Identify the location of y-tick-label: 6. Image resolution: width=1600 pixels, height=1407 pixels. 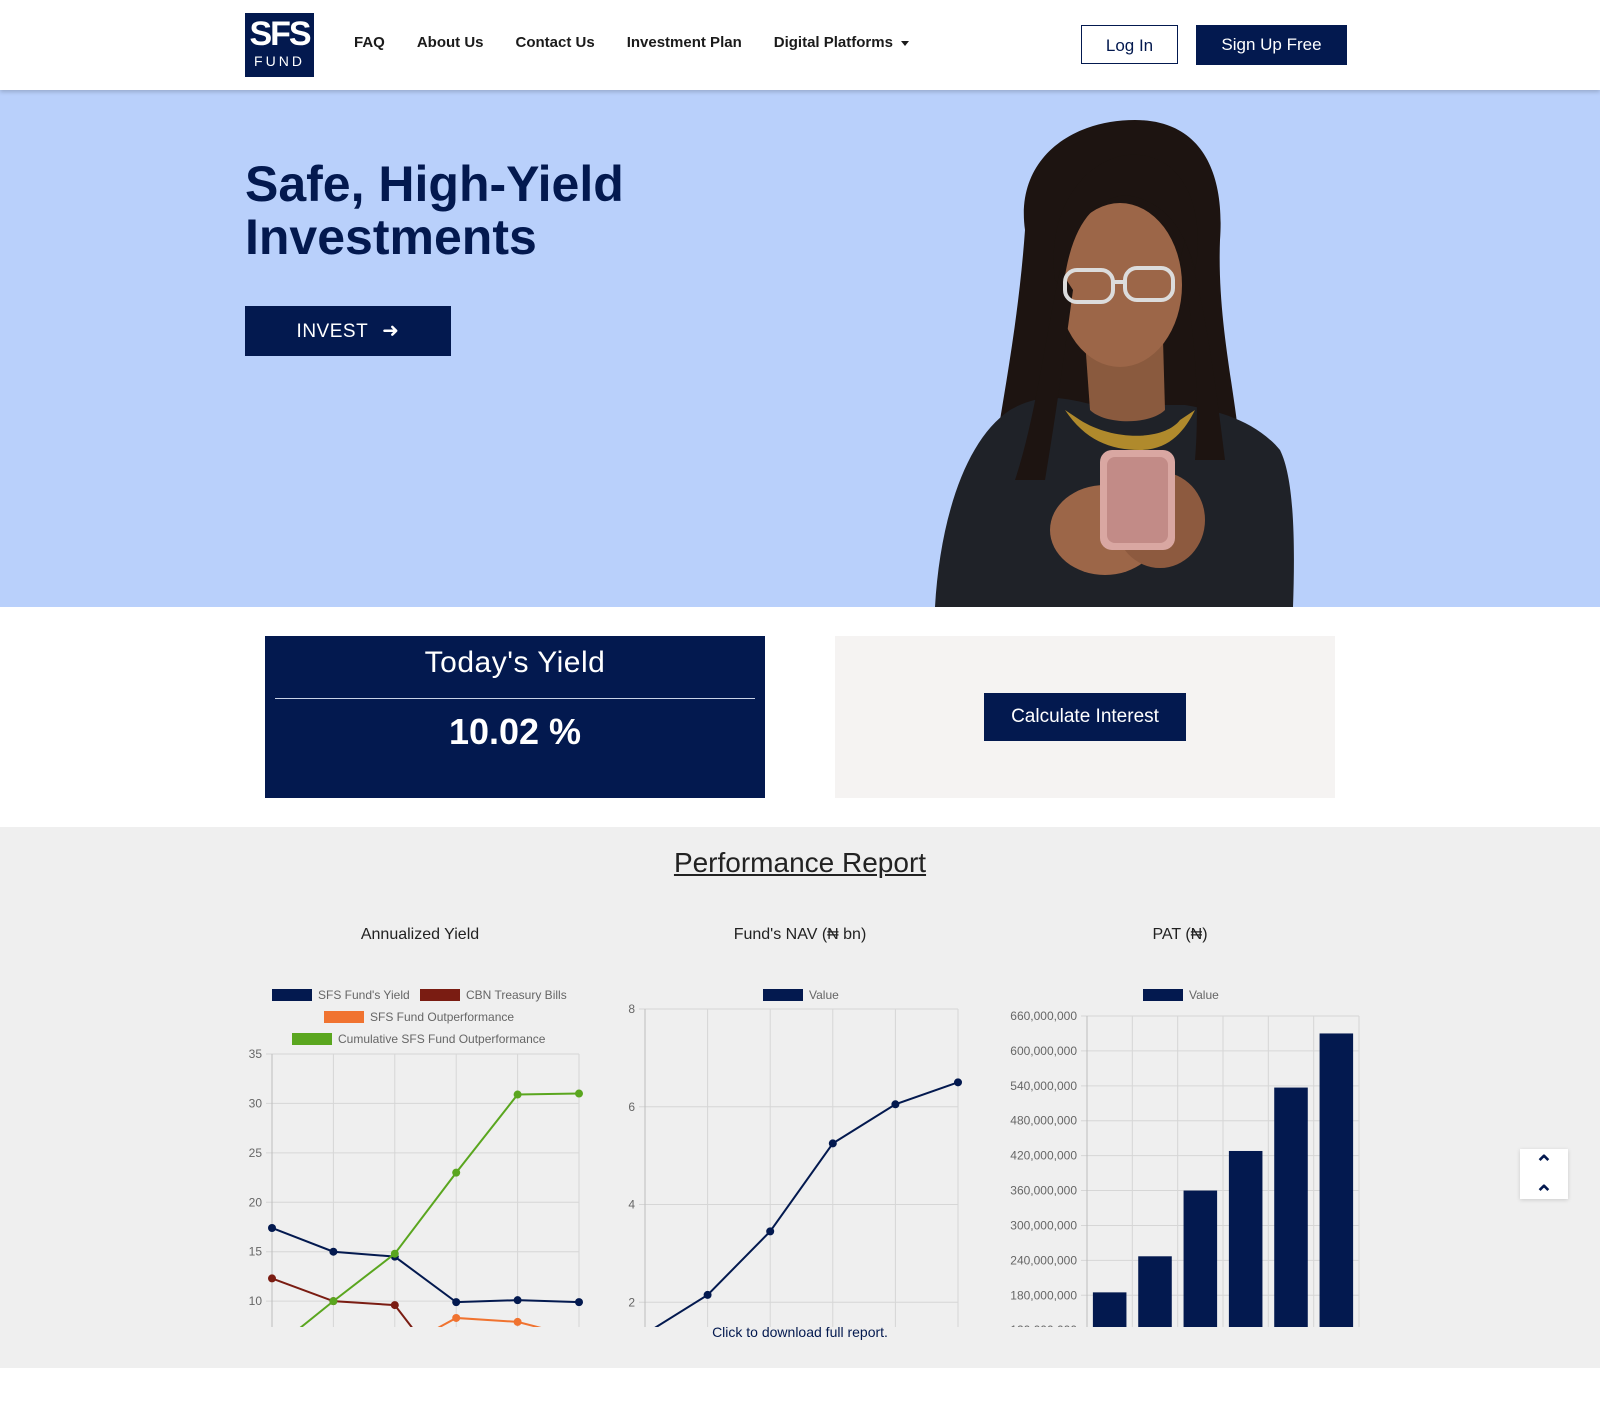
(631, 1107).